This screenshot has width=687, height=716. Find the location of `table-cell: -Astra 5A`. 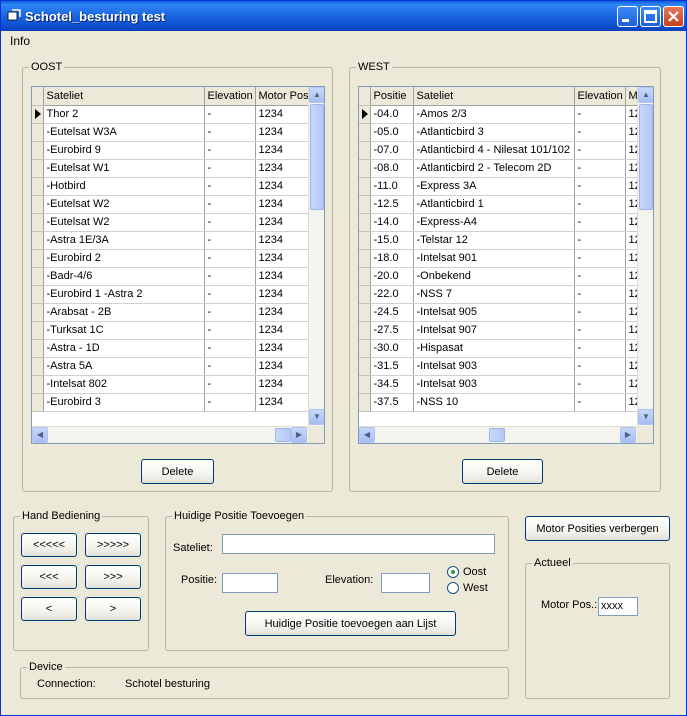

table-cell: -Astra 5A is located at coordinates (124, 366).